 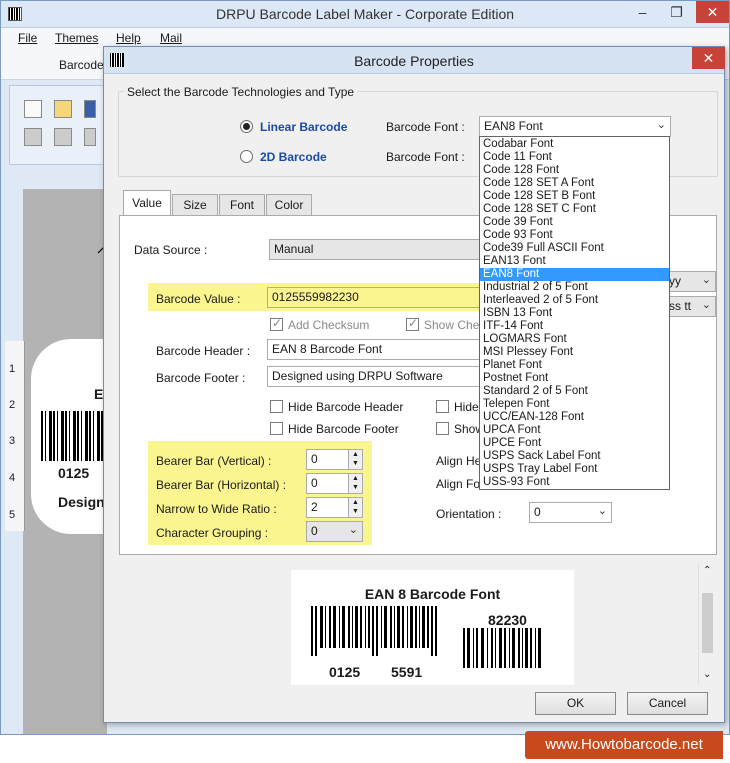 What do you see at coordinates (574, 287) in the screenshot?
I see `font-list-item: Industrial 2 of 5 Font` at bounding box center [574, 287].